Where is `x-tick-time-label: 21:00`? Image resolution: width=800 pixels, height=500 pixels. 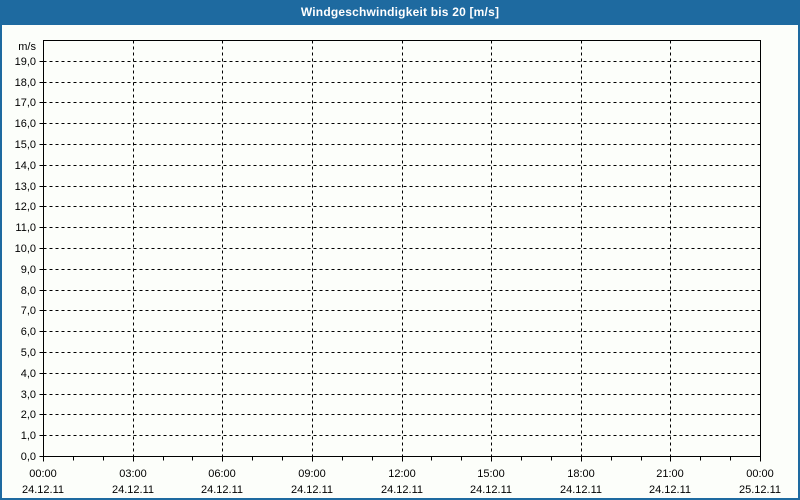
x-tick-time-label: 21:00 is located at coordinates (670, 474).